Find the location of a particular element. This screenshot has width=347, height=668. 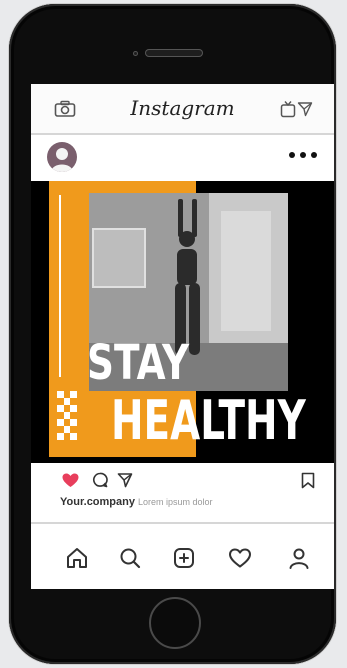

like-heart-icon is located at coordinates (70, 480).